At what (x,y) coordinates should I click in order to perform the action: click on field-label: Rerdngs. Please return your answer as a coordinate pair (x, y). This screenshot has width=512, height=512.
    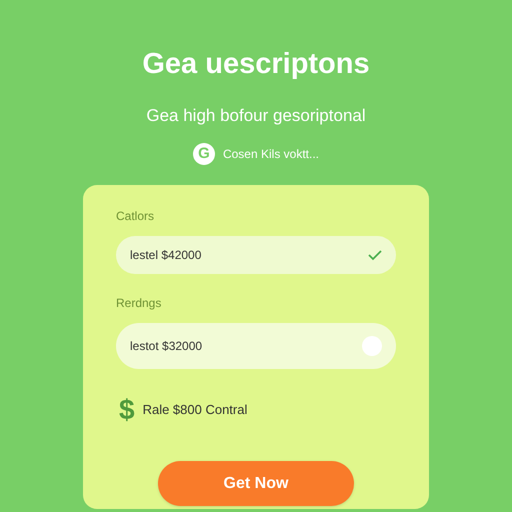
    Looking at the image, I should click on (139, 303).